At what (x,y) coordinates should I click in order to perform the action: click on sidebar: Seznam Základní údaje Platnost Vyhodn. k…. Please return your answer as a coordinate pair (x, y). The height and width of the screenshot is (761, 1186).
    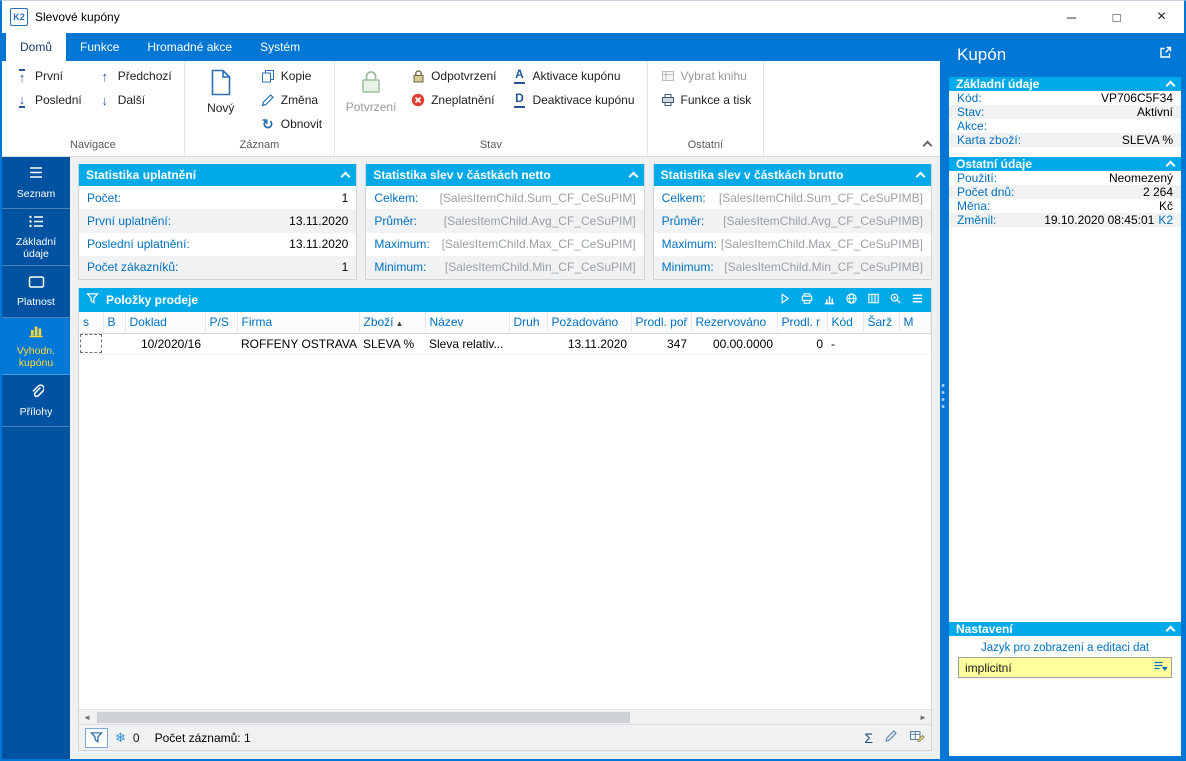
    Looking at the image, I should click on (36, 458).